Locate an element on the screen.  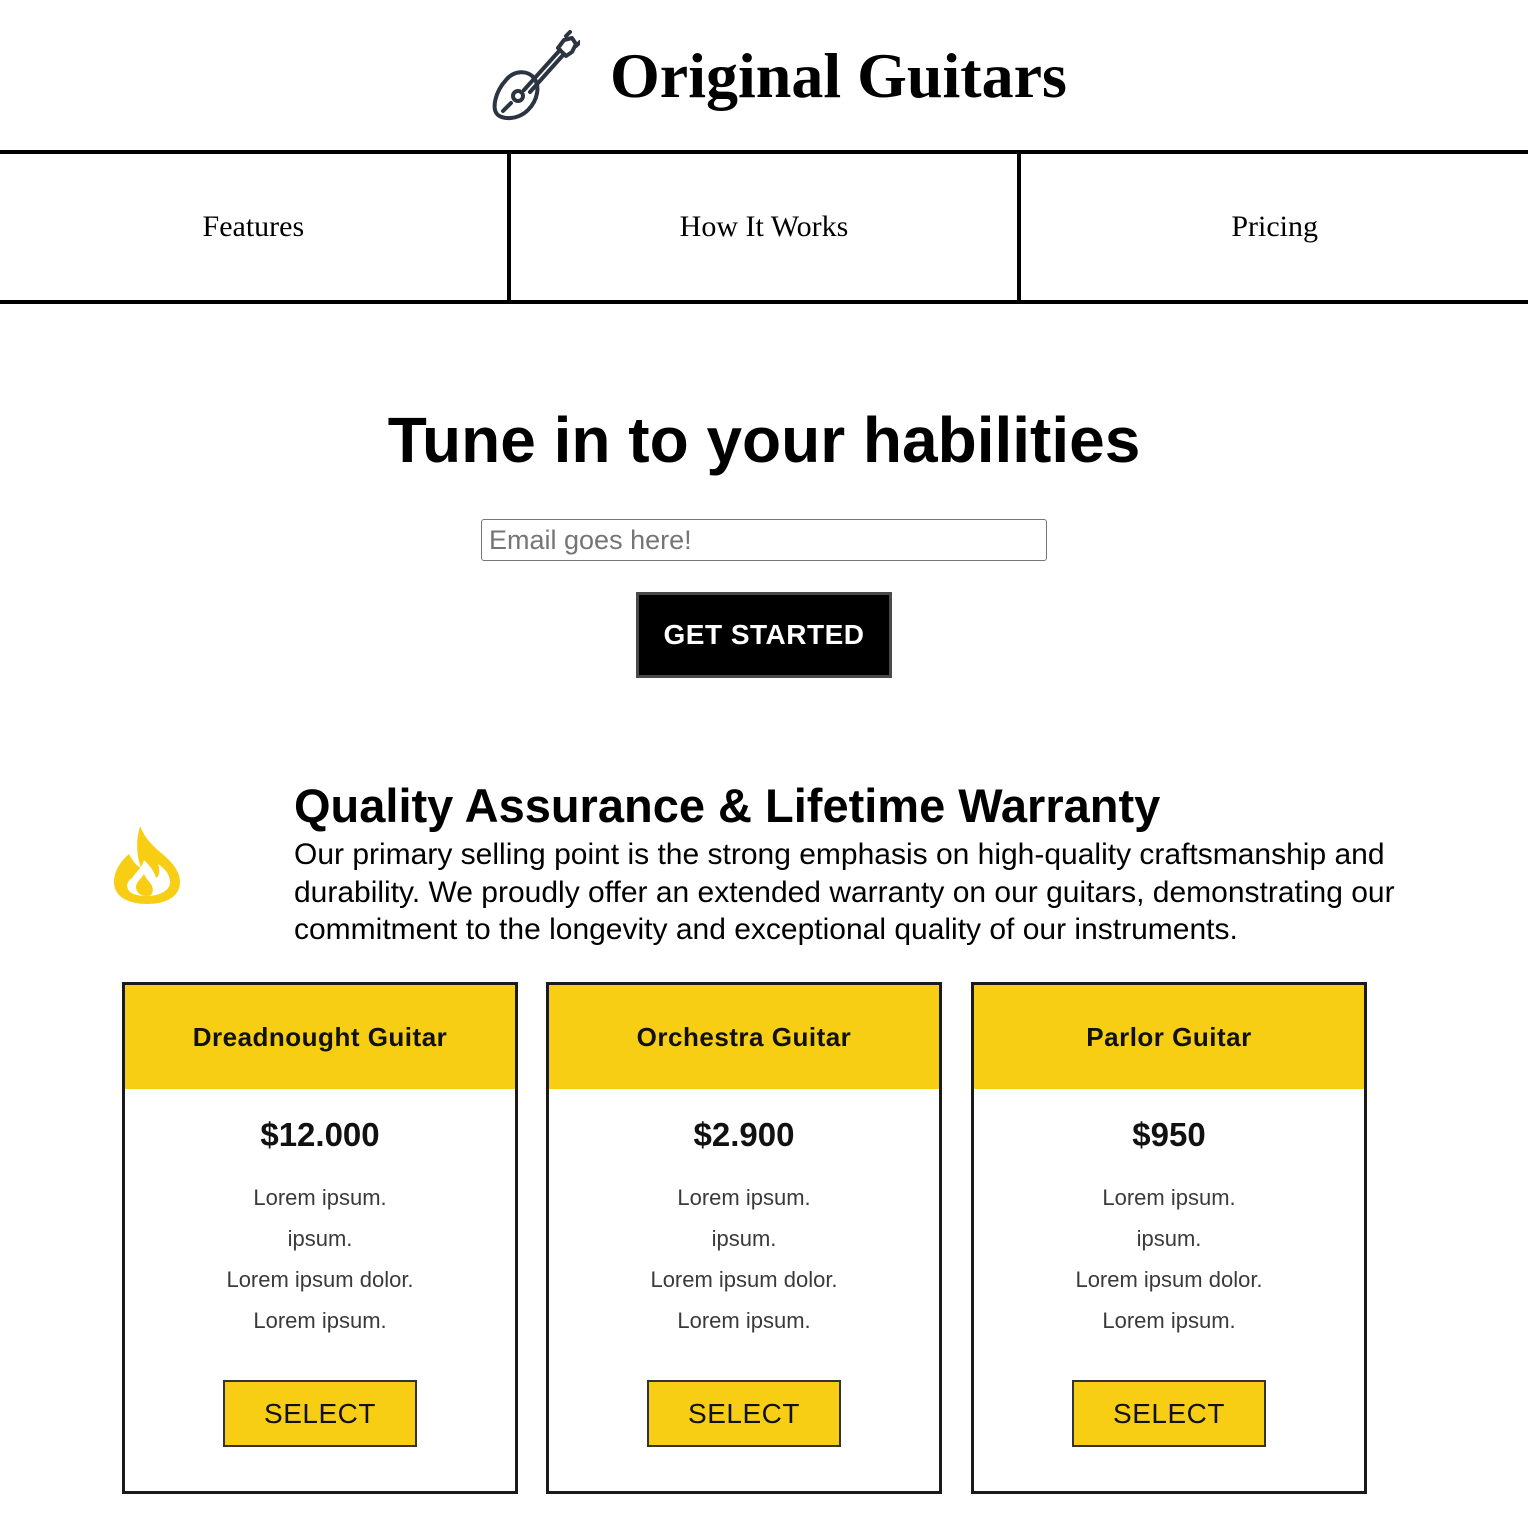
get-started-button: GET STARTED is located at coordinates (764, 635).